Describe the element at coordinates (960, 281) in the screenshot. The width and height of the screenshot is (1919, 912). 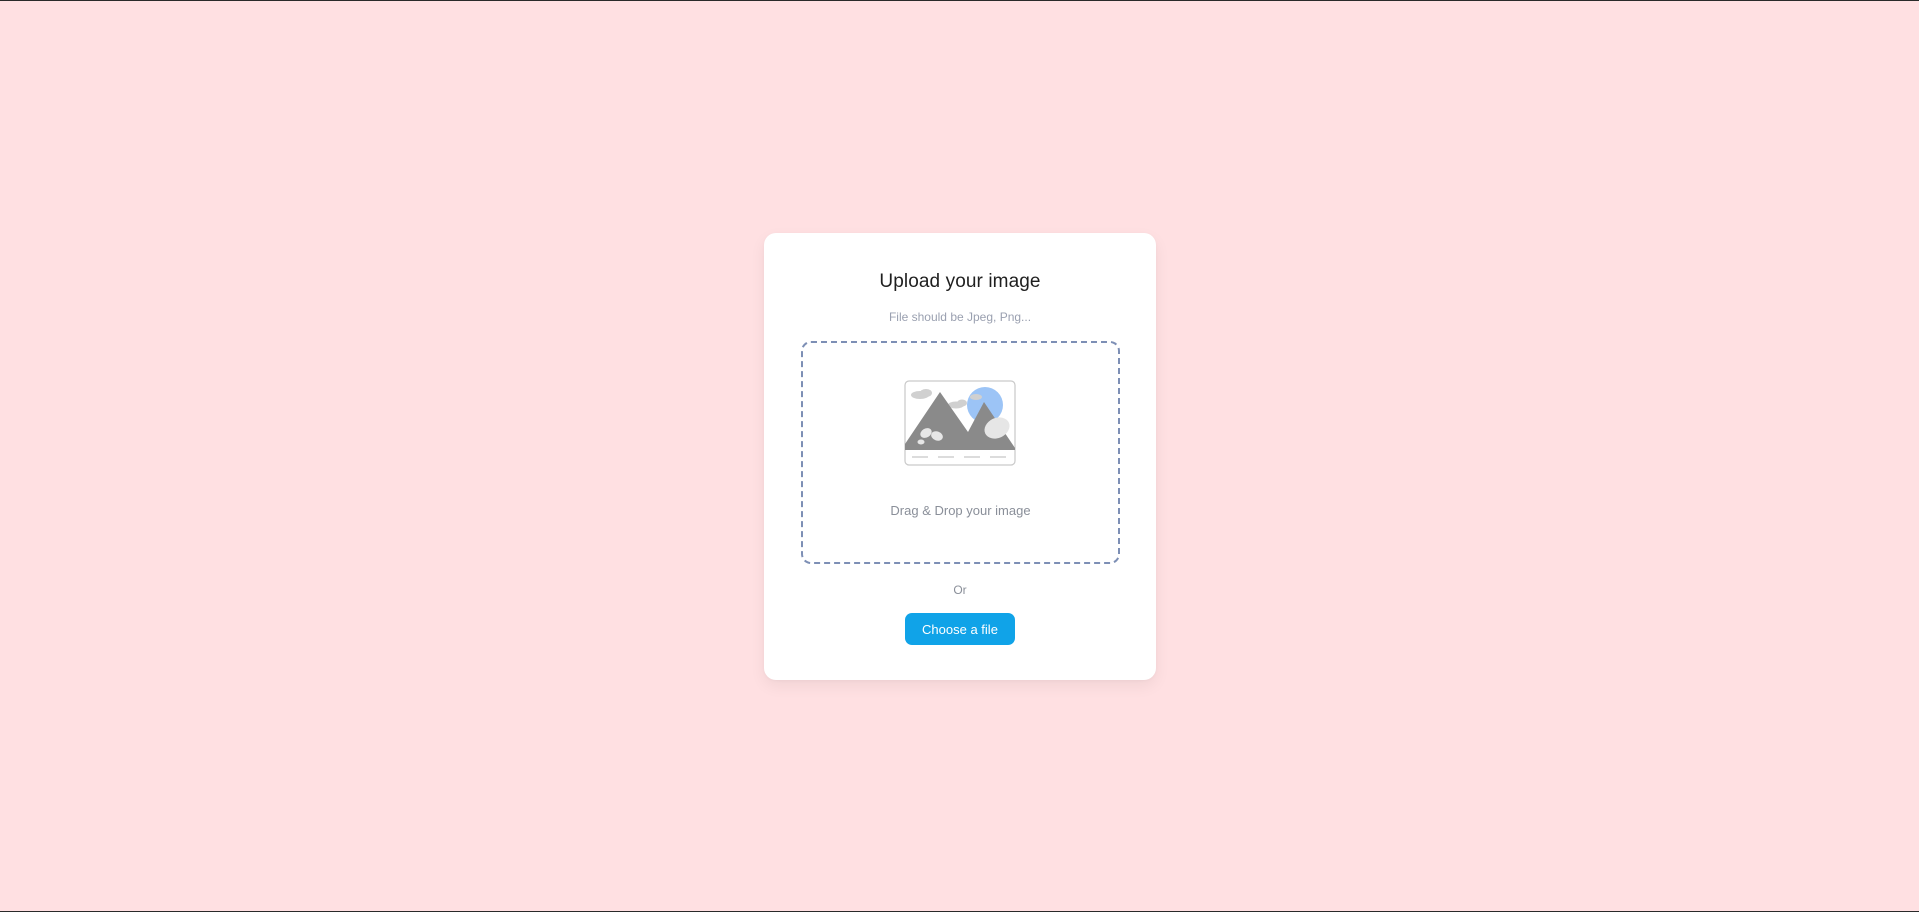
I see `upload-title: Upload your image` at that location.